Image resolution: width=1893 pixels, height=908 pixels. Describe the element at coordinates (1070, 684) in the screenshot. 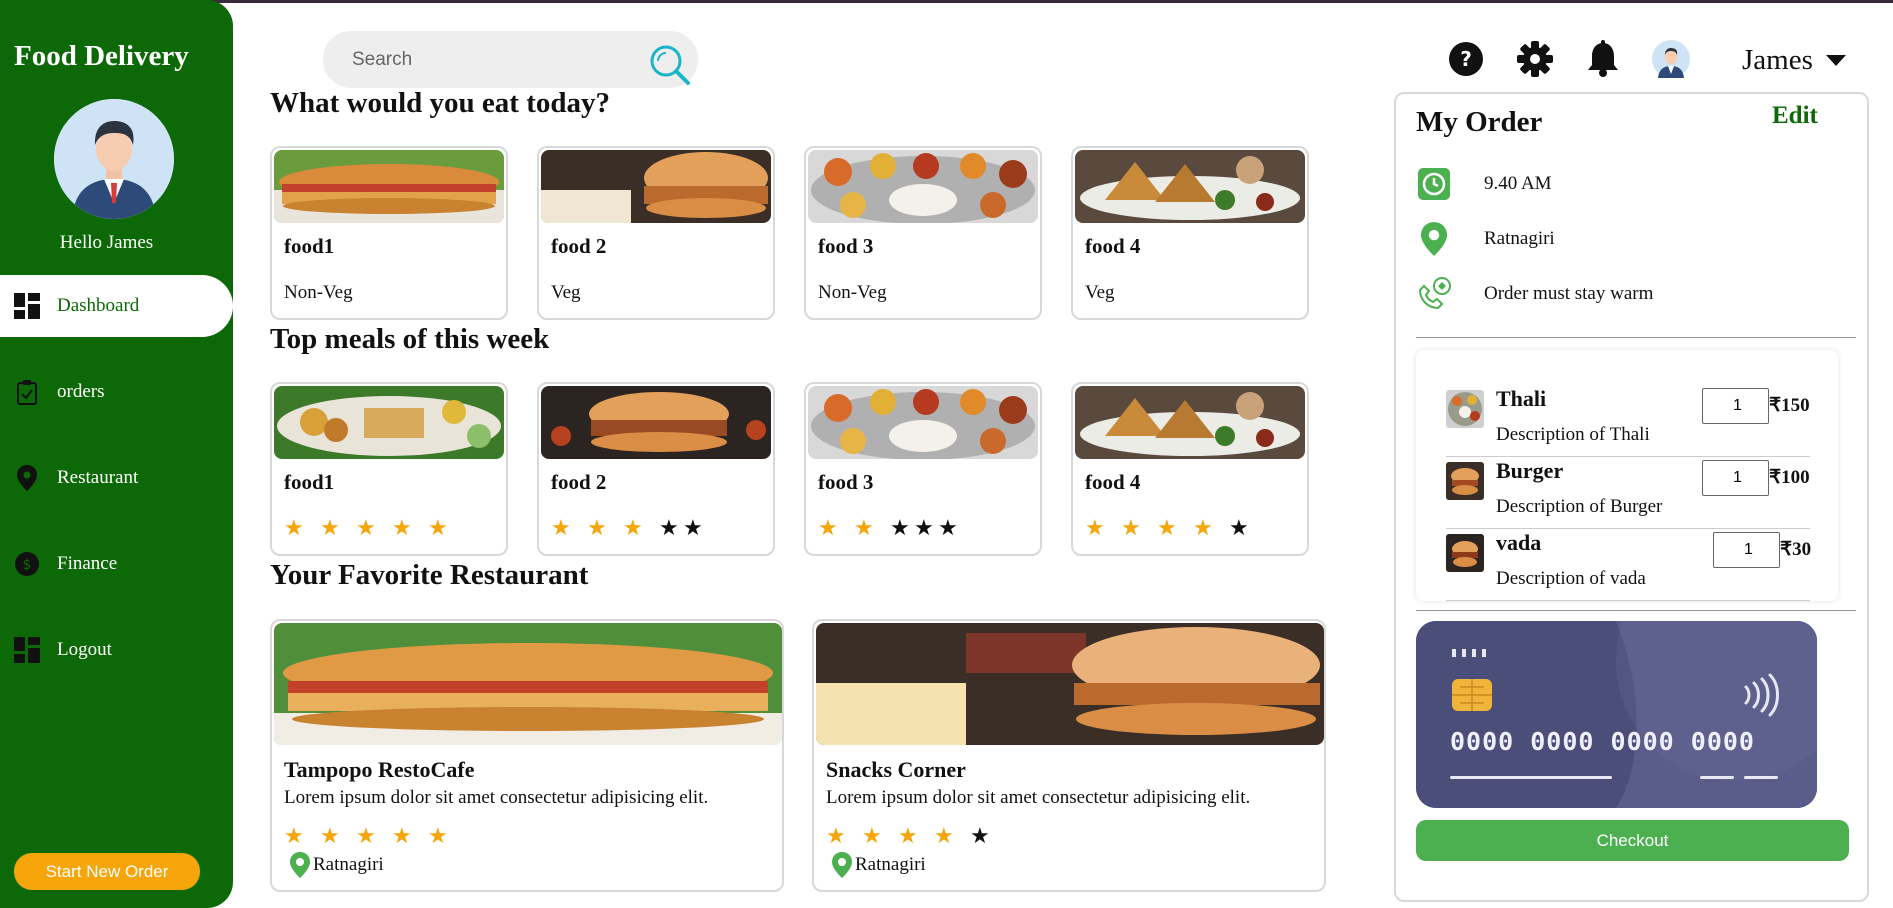

I see `restaurant-image-burger-fries` at that location.